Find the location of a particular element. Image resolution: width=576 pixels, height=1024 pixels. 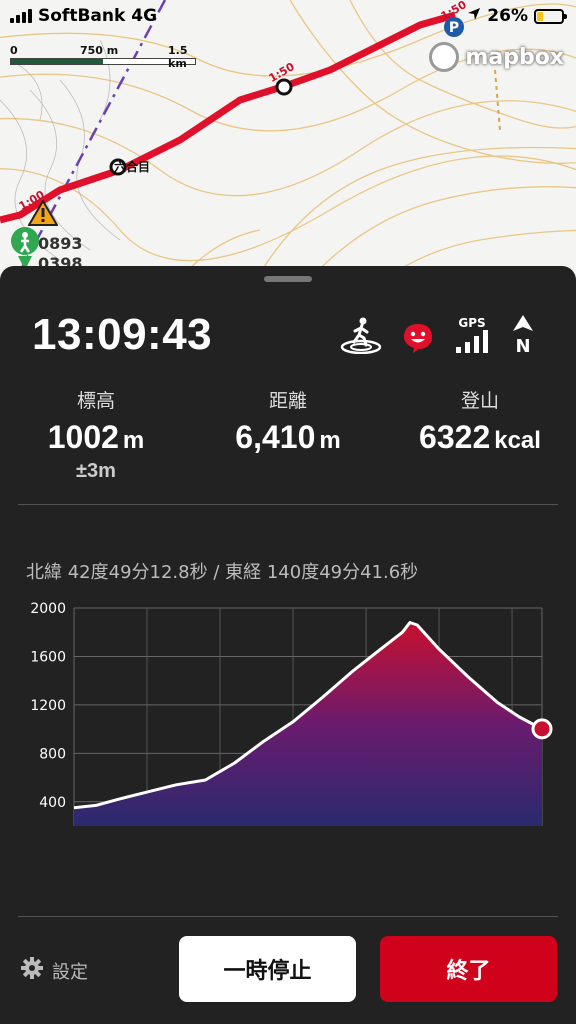

elevation-label: 0893 is located at coordinates (60, 243).